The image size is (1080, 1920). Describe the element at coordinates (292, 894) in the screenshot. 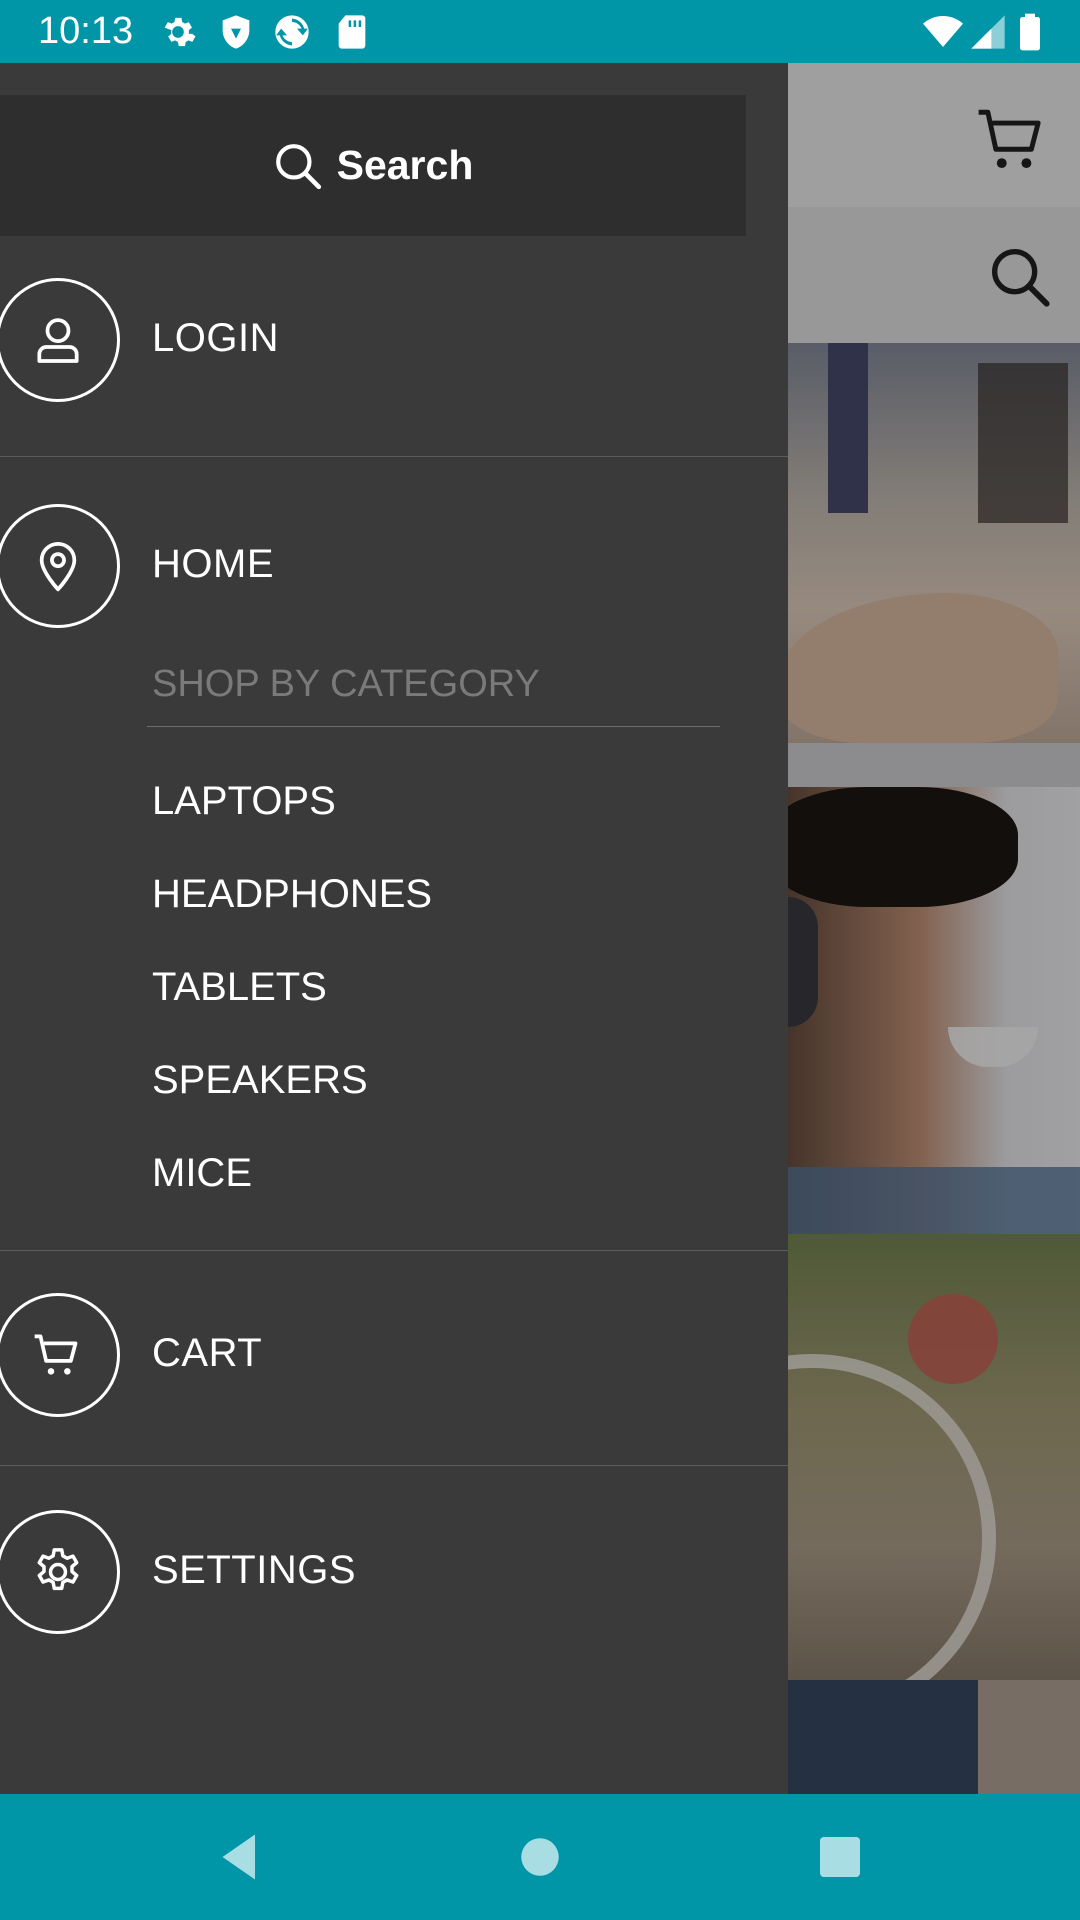

I see `category-item-headphones: HEADPHONES` at that location.